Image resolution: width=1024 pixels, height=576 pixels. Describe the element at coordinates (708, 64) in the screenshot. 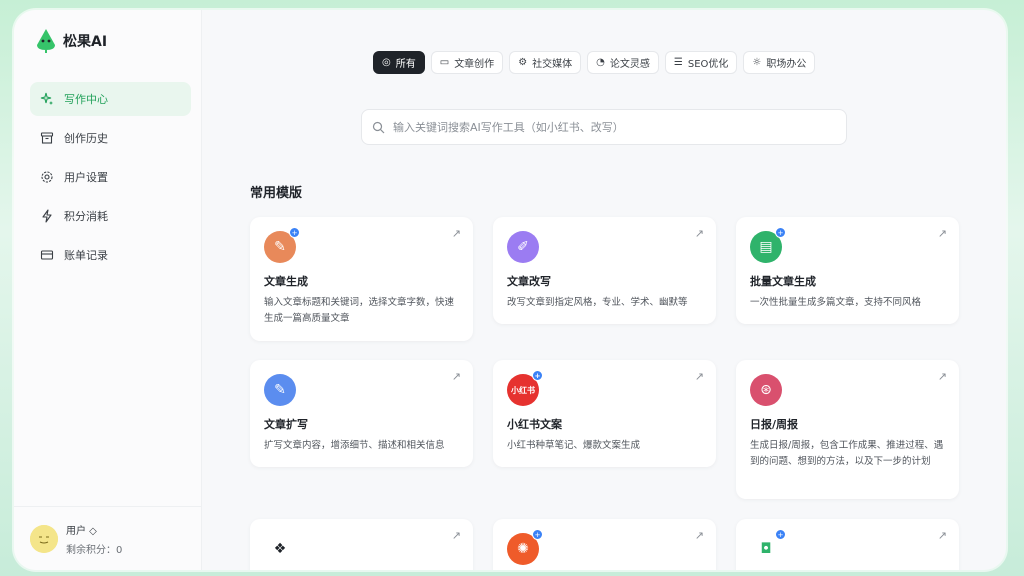

I see `tab-label: SEO优化` at that location.